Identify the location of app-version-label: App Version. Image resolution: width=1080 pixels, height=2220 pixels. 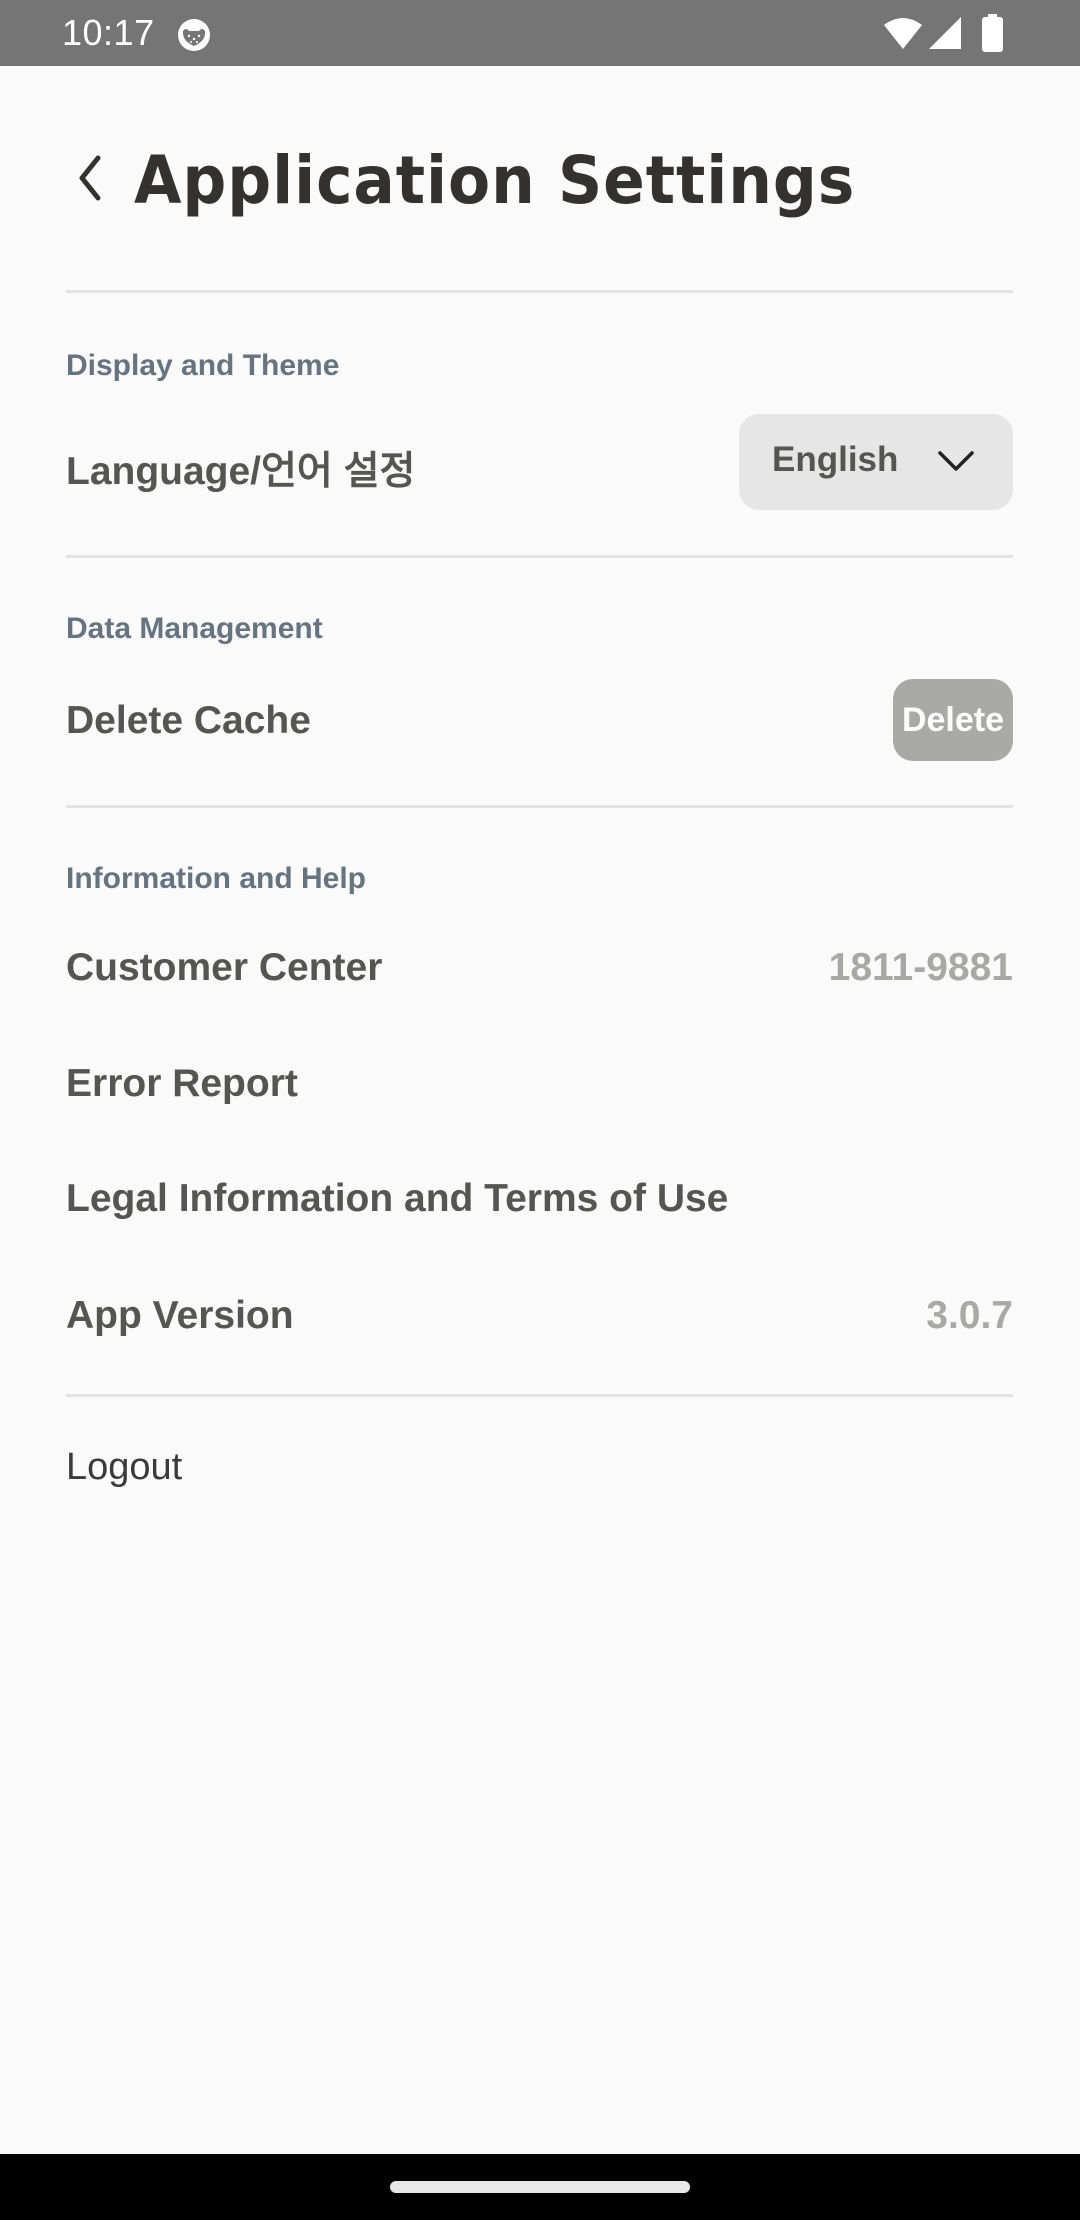
(180, 1315).